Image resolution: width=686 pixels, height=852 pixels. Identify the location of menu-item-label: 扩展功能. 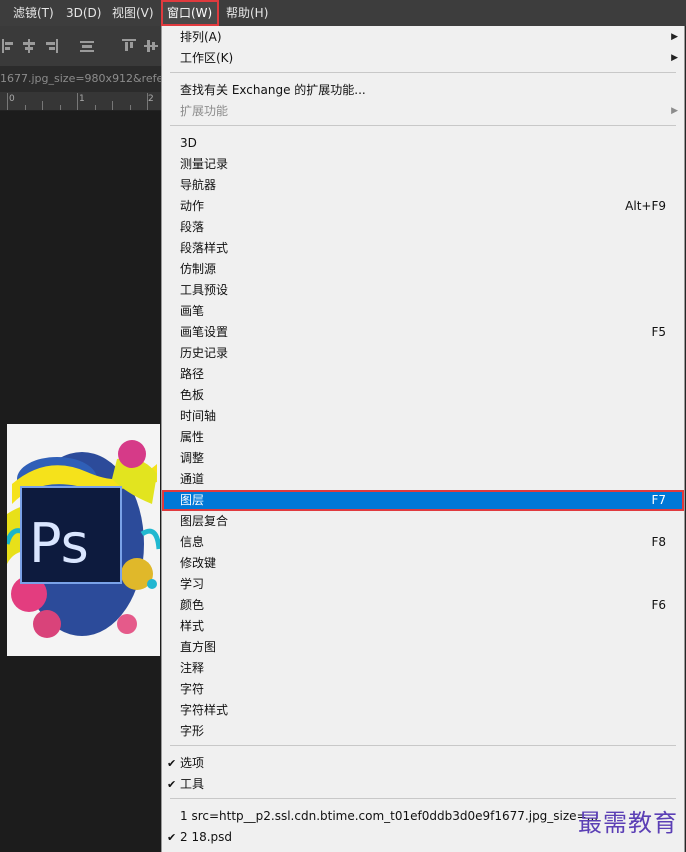
(204, 111).